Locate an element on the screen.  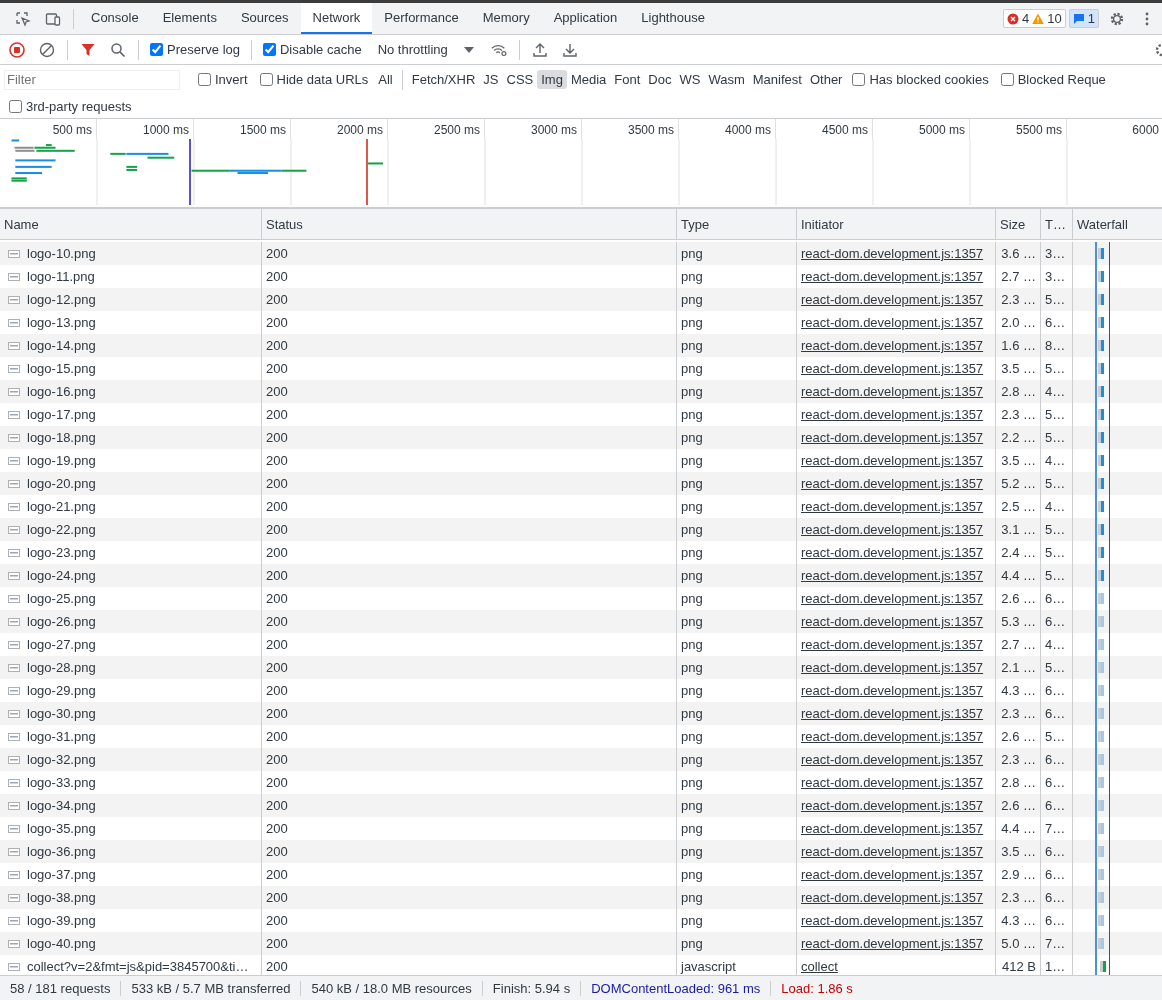
request-name: logo-20.png is located at coordinates (61, 483).